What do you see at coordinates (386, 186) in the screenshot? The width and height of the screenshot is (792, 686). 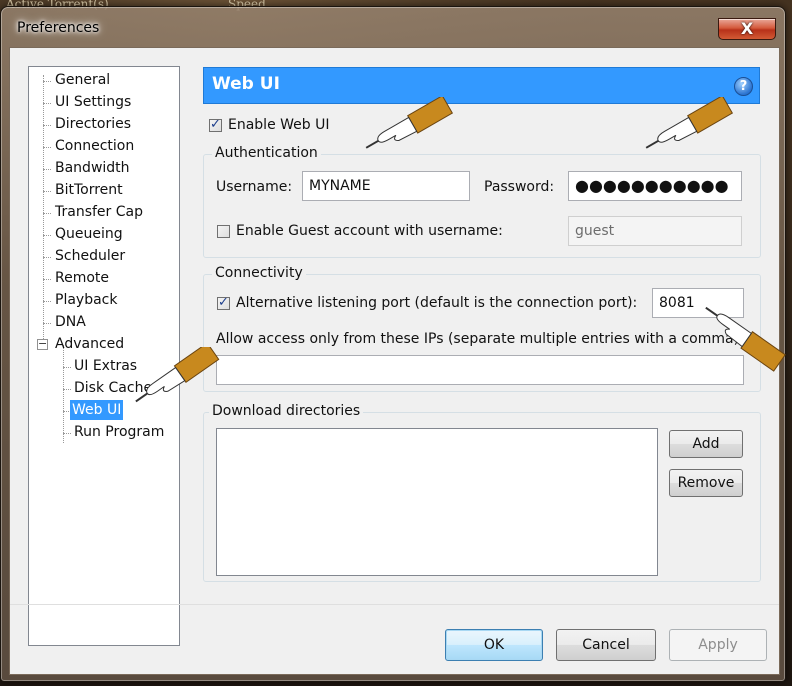 I see `username-field: MYNAME` at bounding box center [386, 186].